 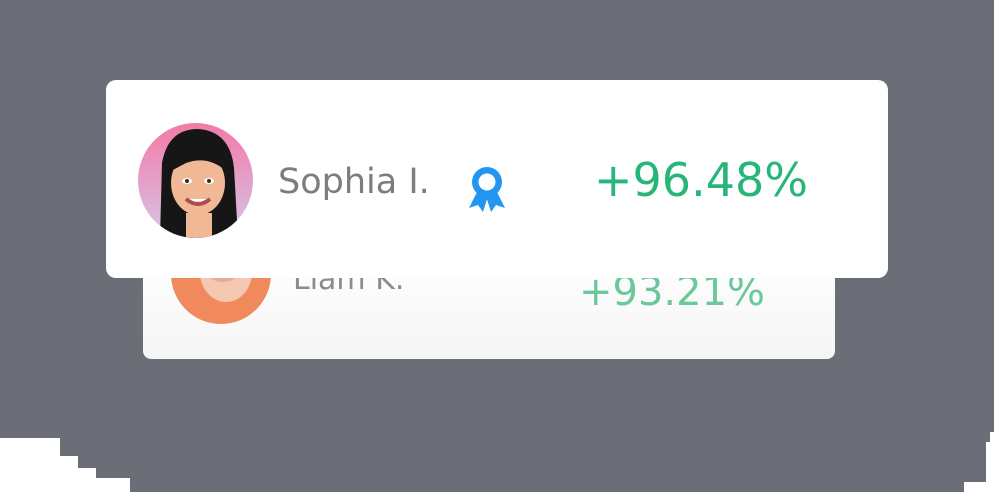 I want to click on entry-name: Sophia I., so click(x=354, y=182).